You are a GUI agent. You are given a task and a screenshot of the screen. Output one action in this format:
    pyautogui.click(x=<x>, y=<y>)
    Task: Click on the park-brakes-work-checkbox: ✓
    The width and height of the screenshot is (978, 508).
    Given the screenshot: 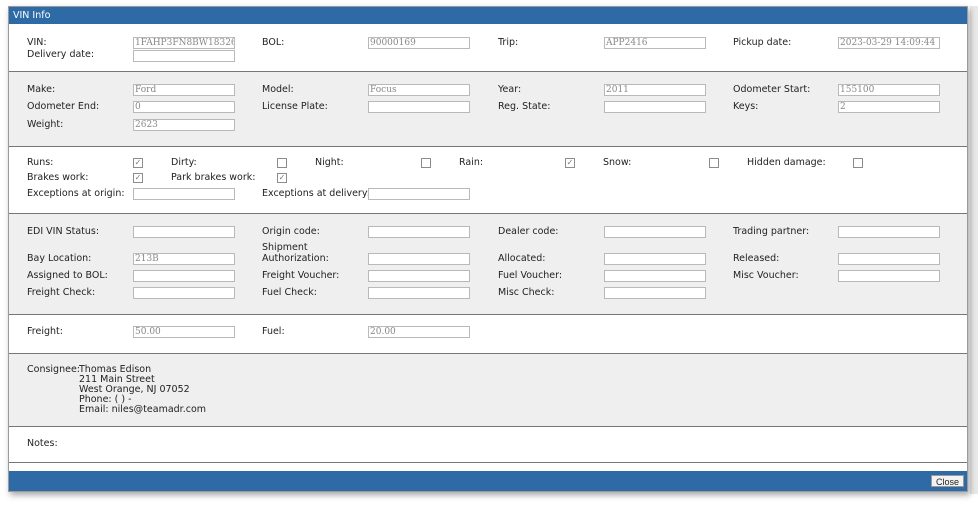 What is the action you would take?
    pyautogui.click(x=282, y=178)
    